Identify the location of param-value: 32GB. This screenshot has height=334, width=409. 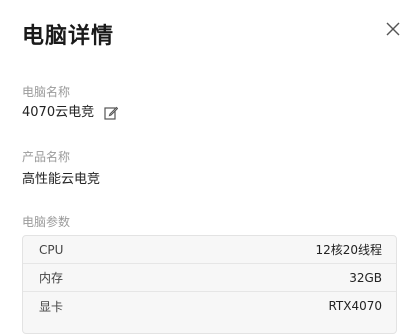
(365, 277).